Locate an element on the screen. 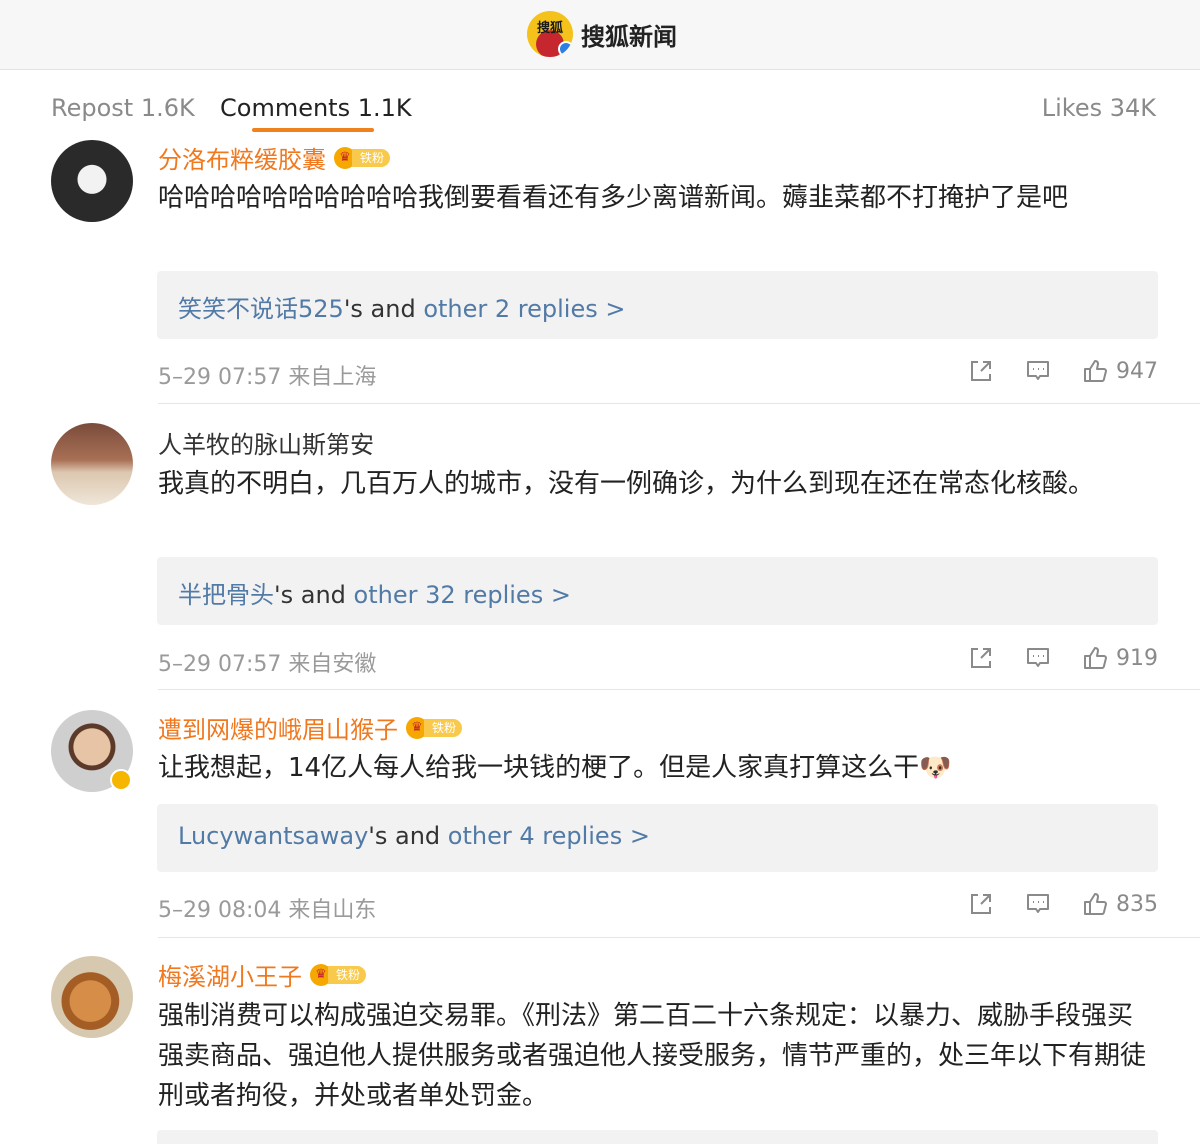  timestamp: 5–29 08:04 is located at coordinates (220, 910).